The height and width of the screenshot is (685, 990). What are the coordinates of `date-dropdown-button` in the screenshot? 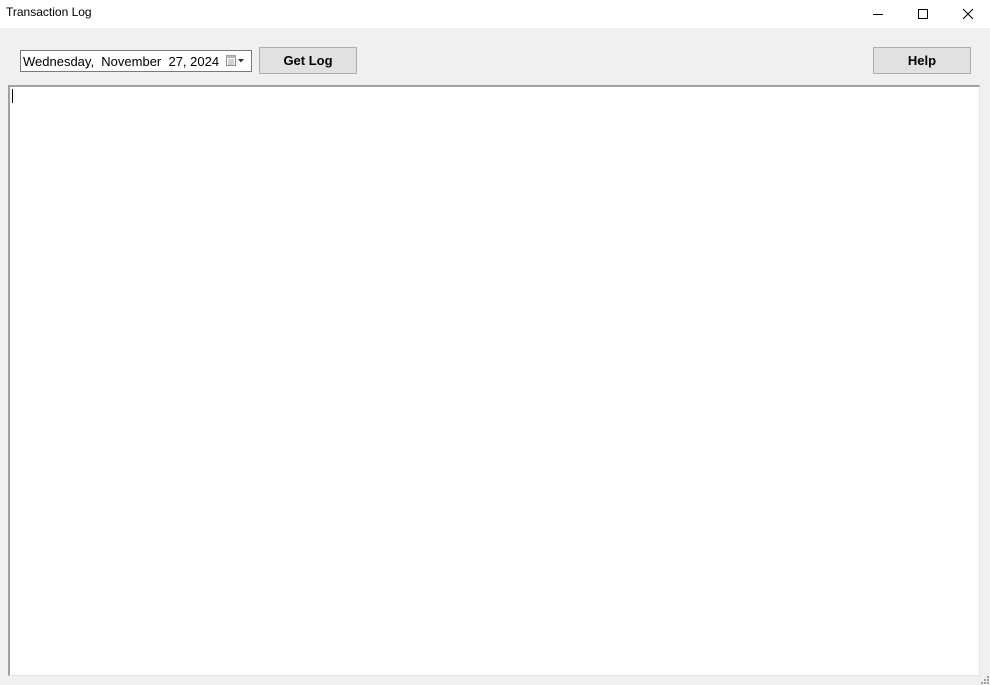 It's located at (236, 61).